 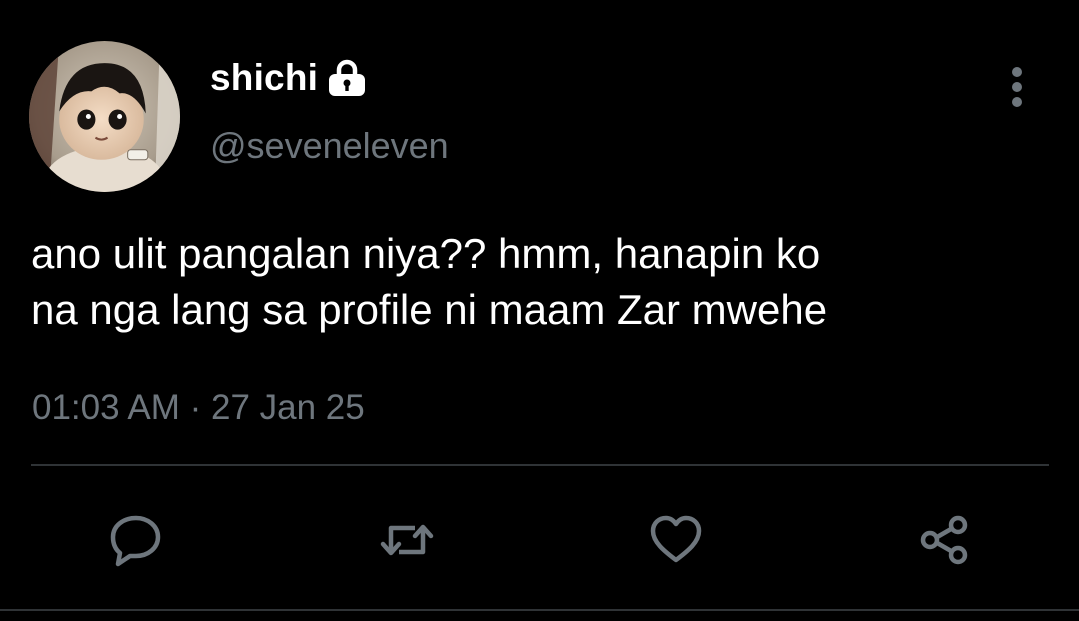 I want to click on display-name: shichi, so click(x=264, y=78).